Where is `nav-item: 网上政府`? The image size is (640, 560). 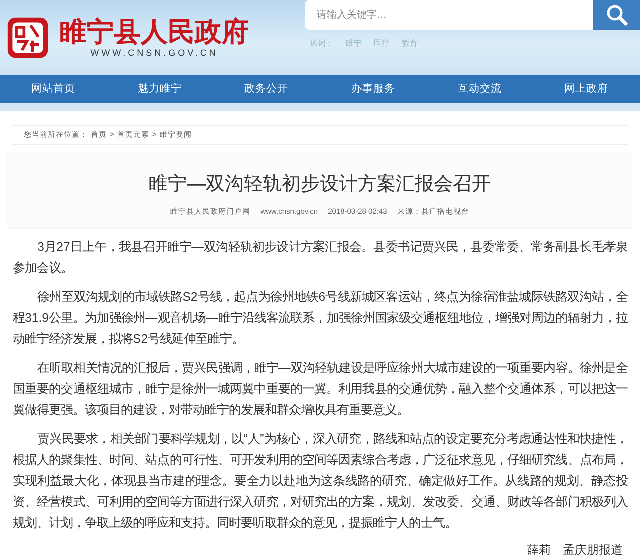 nav-item: 网上政府 is located at coordinates (586, 89).